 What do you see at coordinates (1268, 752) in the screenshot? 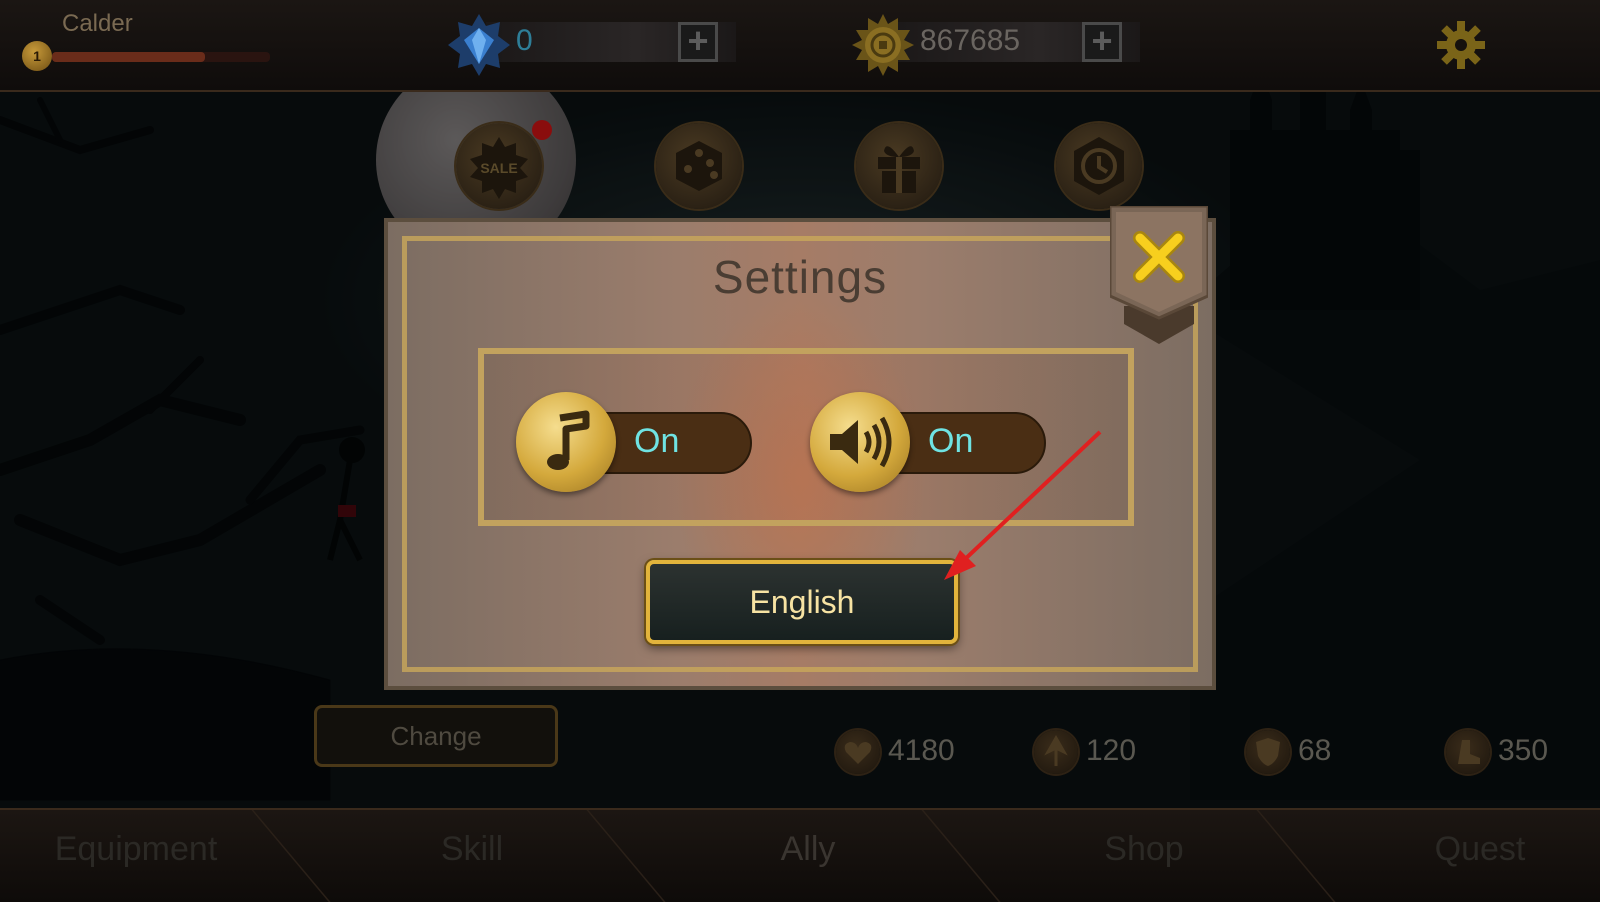
I see `shield-icon` at bounding box center [1268, 752].